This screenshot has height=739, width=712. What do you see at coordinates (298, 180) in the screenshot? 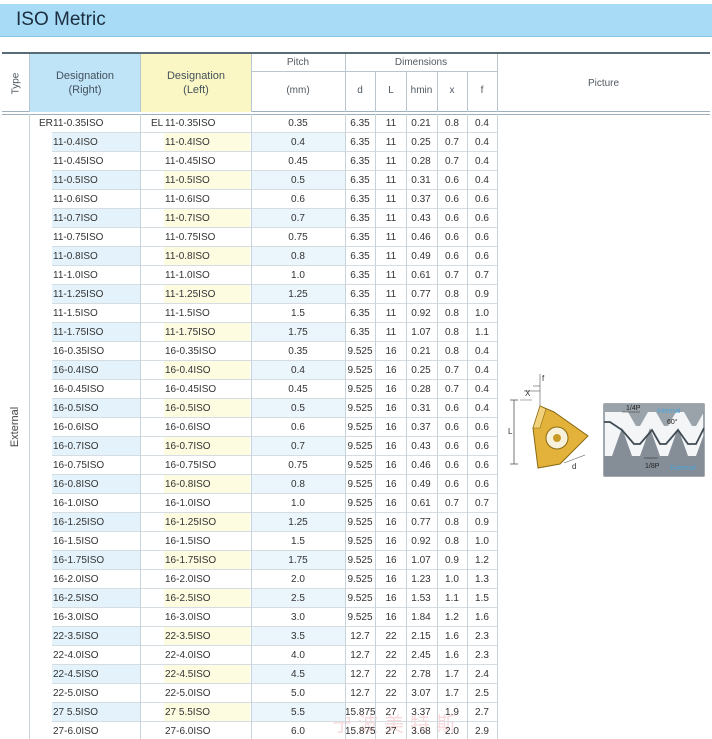
I see `pitch-cell: 0.5` at bounding box center [298, 180].